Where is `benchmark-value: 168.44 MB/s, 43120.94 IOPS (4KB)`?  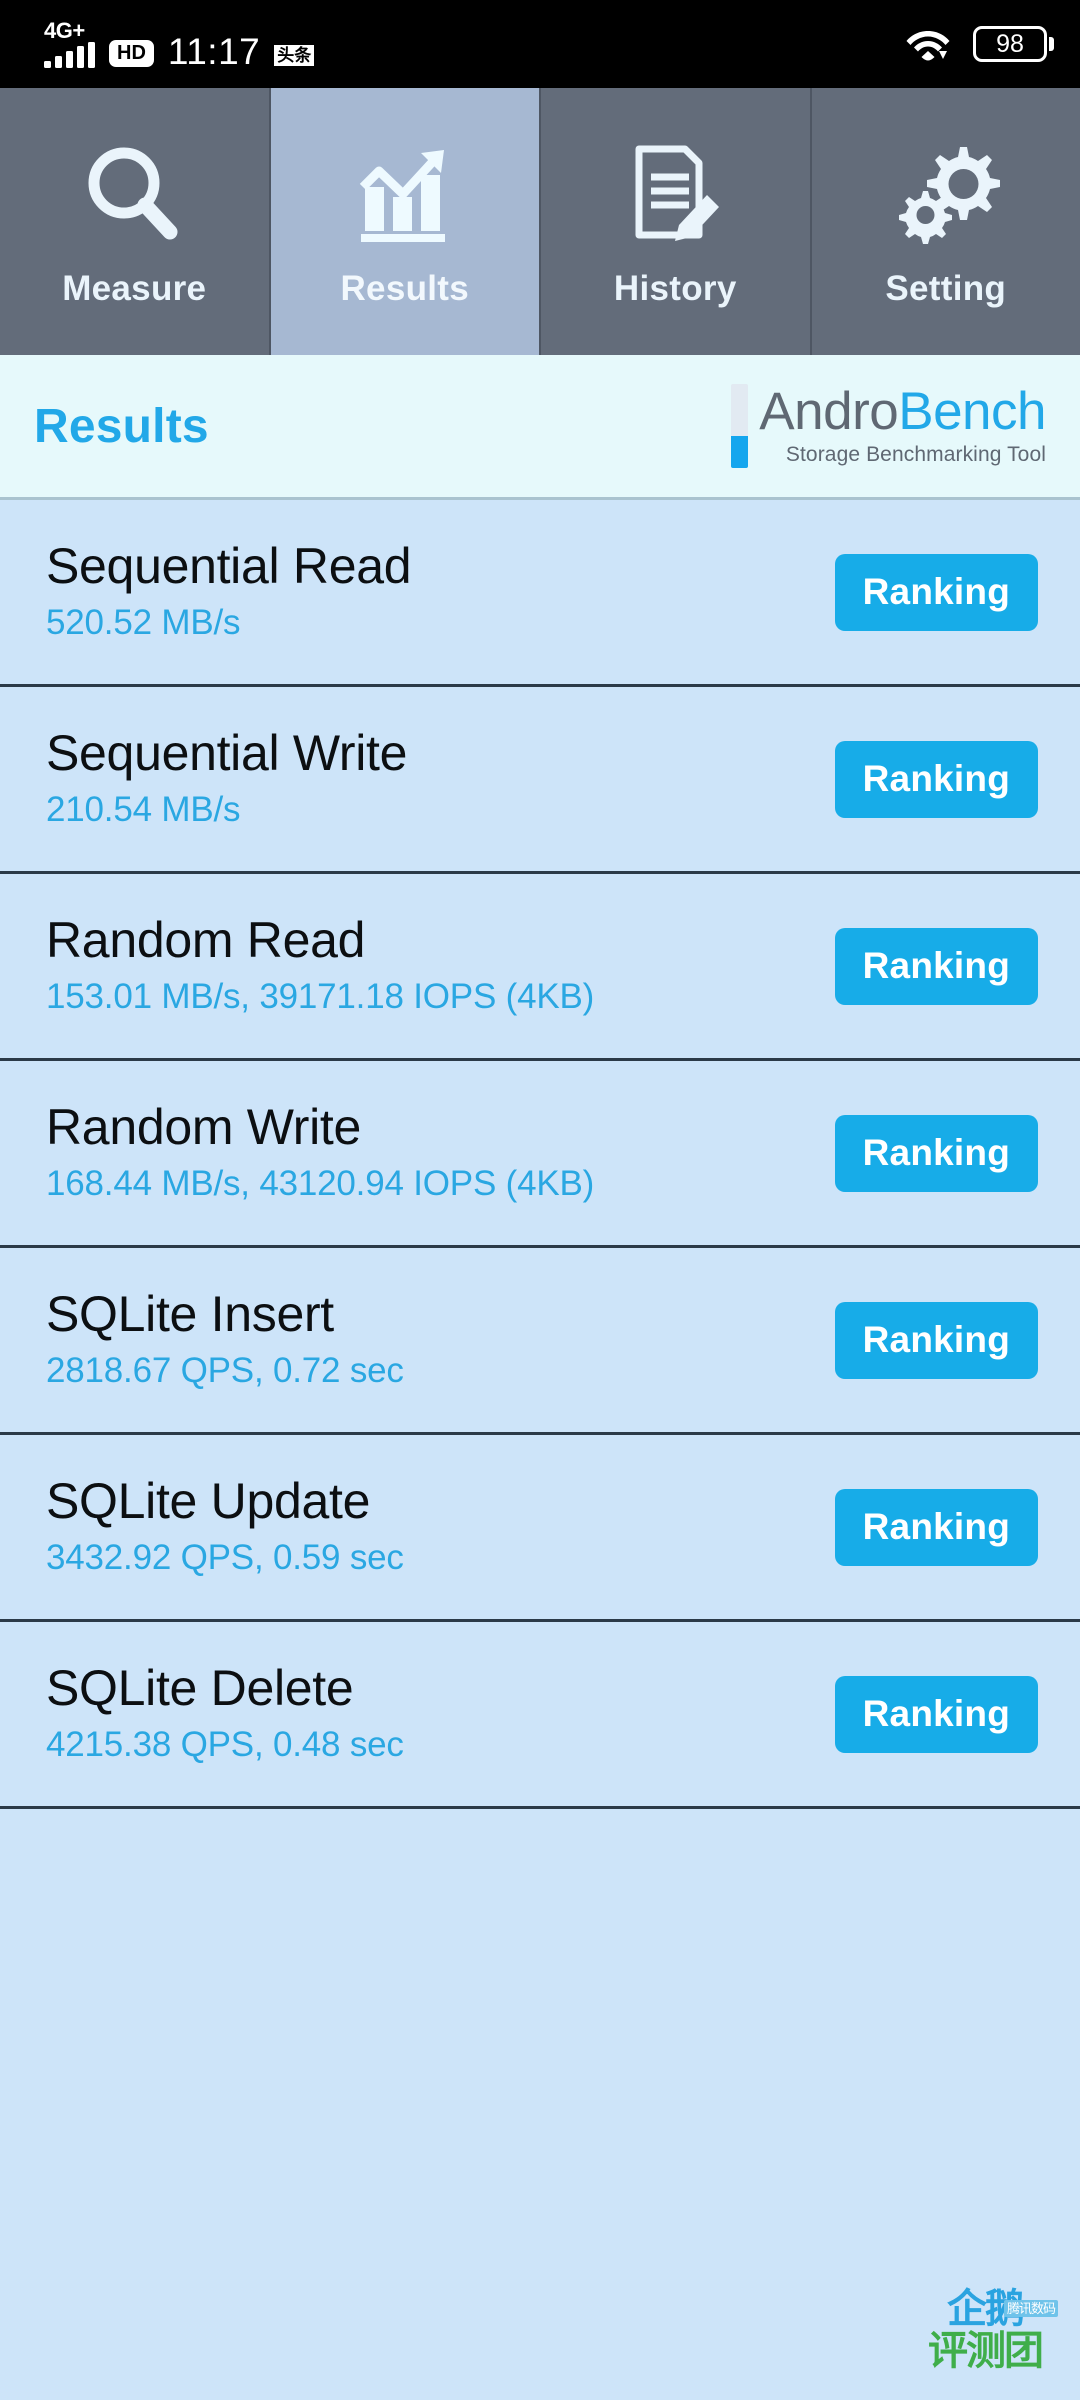
benchmark-value: 168.44 MB/s, 43120.94 IOPS (4KB) is located at coordinates (320, 1183).